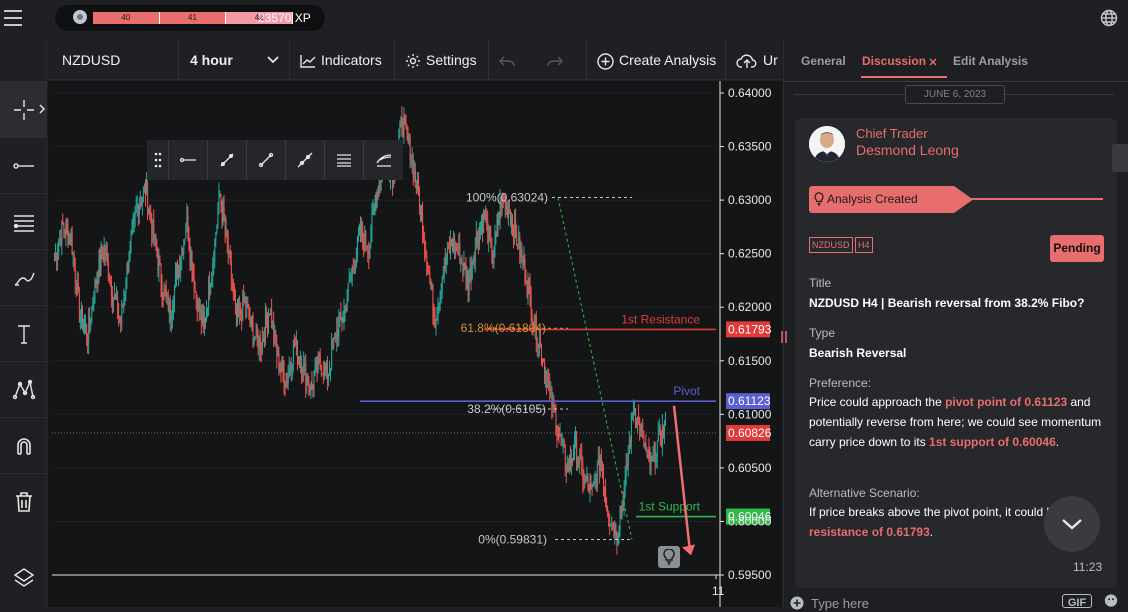 The image size is (1128, 612). Describe the element at coordinates (234, 60) in the screenshot. I see `interval-selector: 4 hour` at that location.